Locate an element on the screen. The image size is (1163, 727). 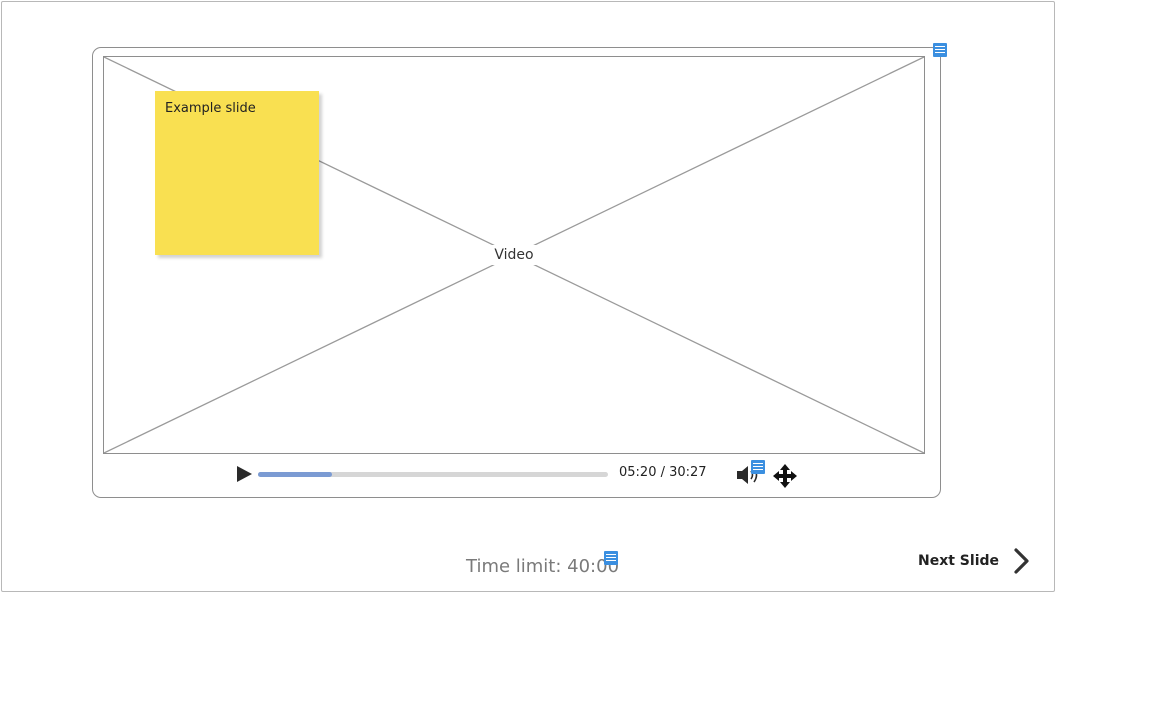
progress-bar is located at coordinates (433, 474).